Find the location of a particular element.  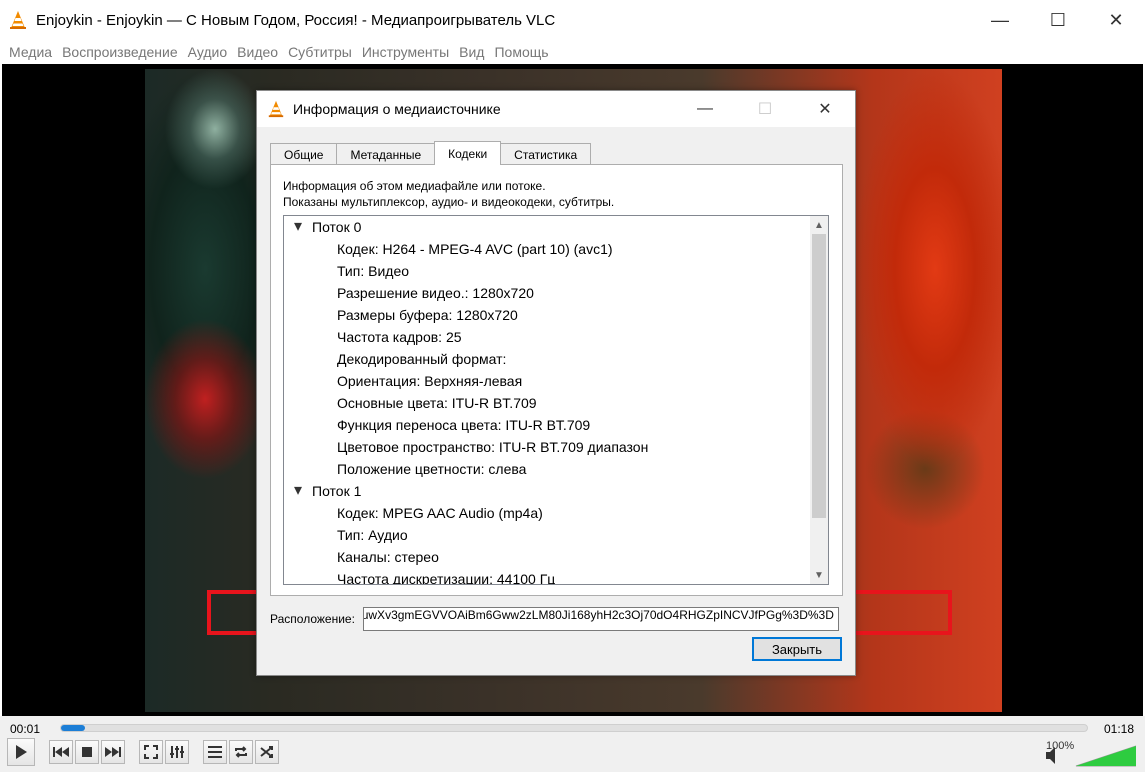

fullscreen-icon is located at coordinates (151, 752).